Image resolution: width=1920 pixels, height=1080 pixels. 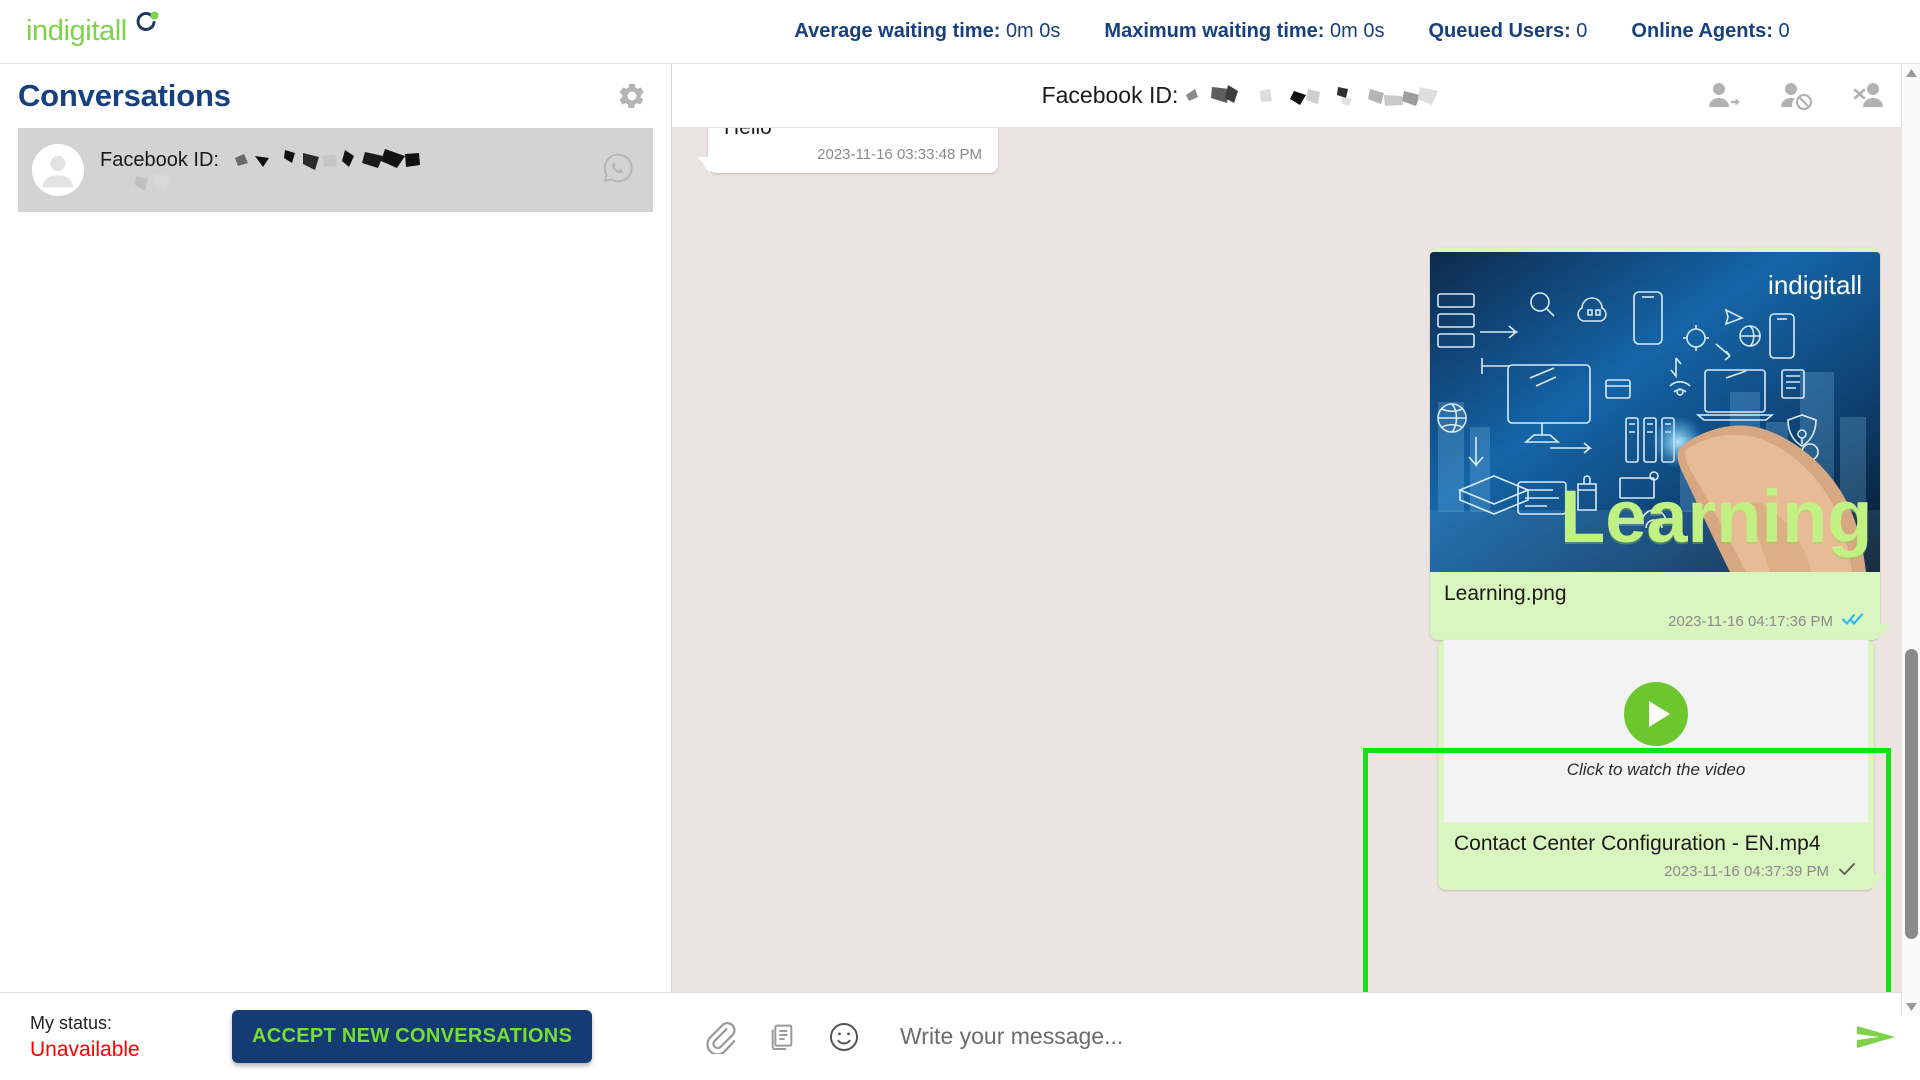 I want to click on app-logo: indigitall, so click(x=336, y=32).